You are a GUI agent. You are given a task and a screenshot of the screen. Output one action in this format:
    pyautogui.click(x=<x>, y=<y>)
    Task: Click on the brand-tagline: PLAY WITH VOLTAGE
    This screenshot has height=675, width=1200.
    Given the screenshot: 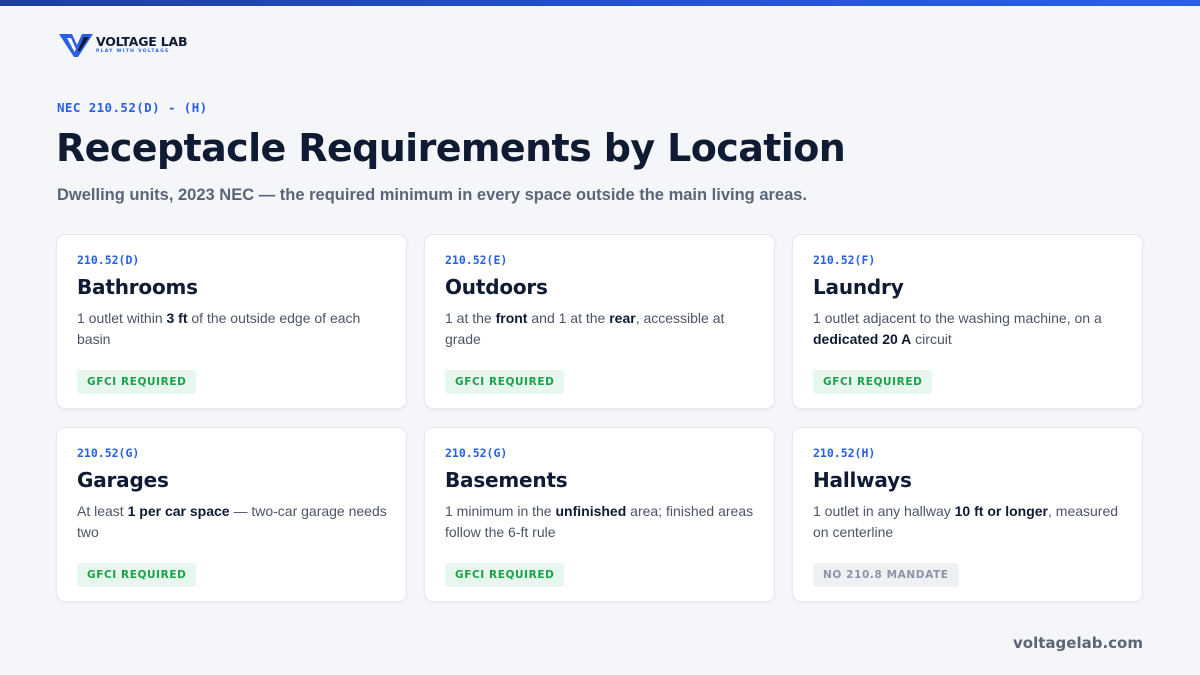 What is the action you would take?
    pyautogui.click(x=133, y=51)
    